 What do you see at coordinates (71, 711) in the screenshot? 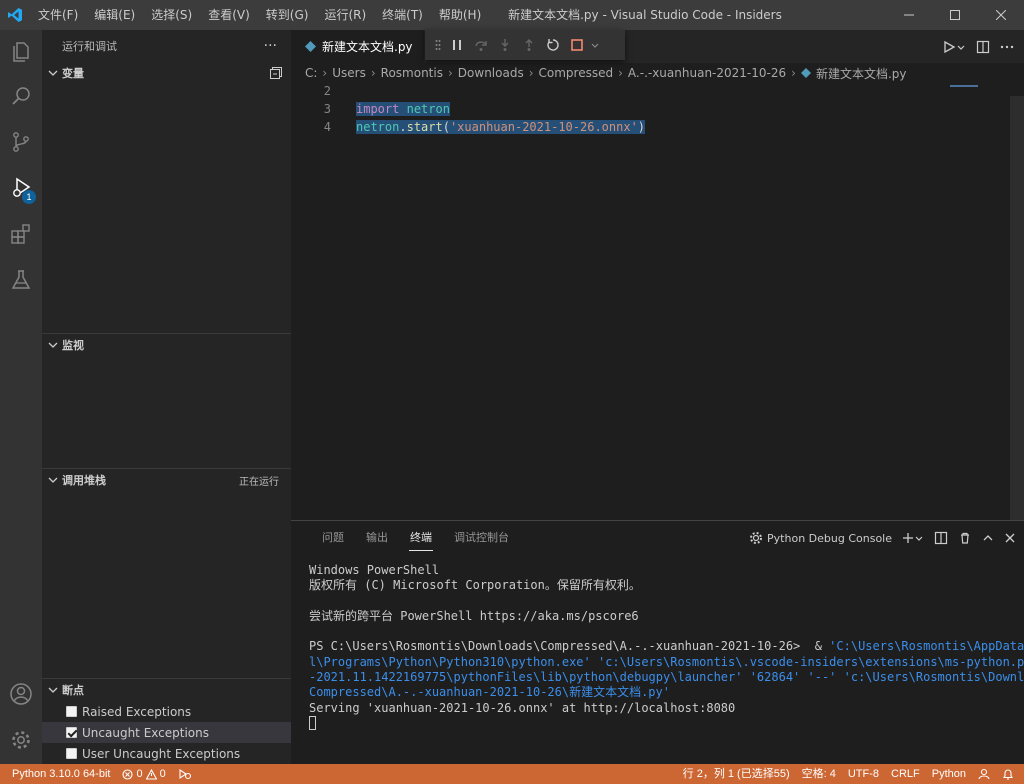
I see `raised-exceptions-checkbox` at bounding box center [71, 711].